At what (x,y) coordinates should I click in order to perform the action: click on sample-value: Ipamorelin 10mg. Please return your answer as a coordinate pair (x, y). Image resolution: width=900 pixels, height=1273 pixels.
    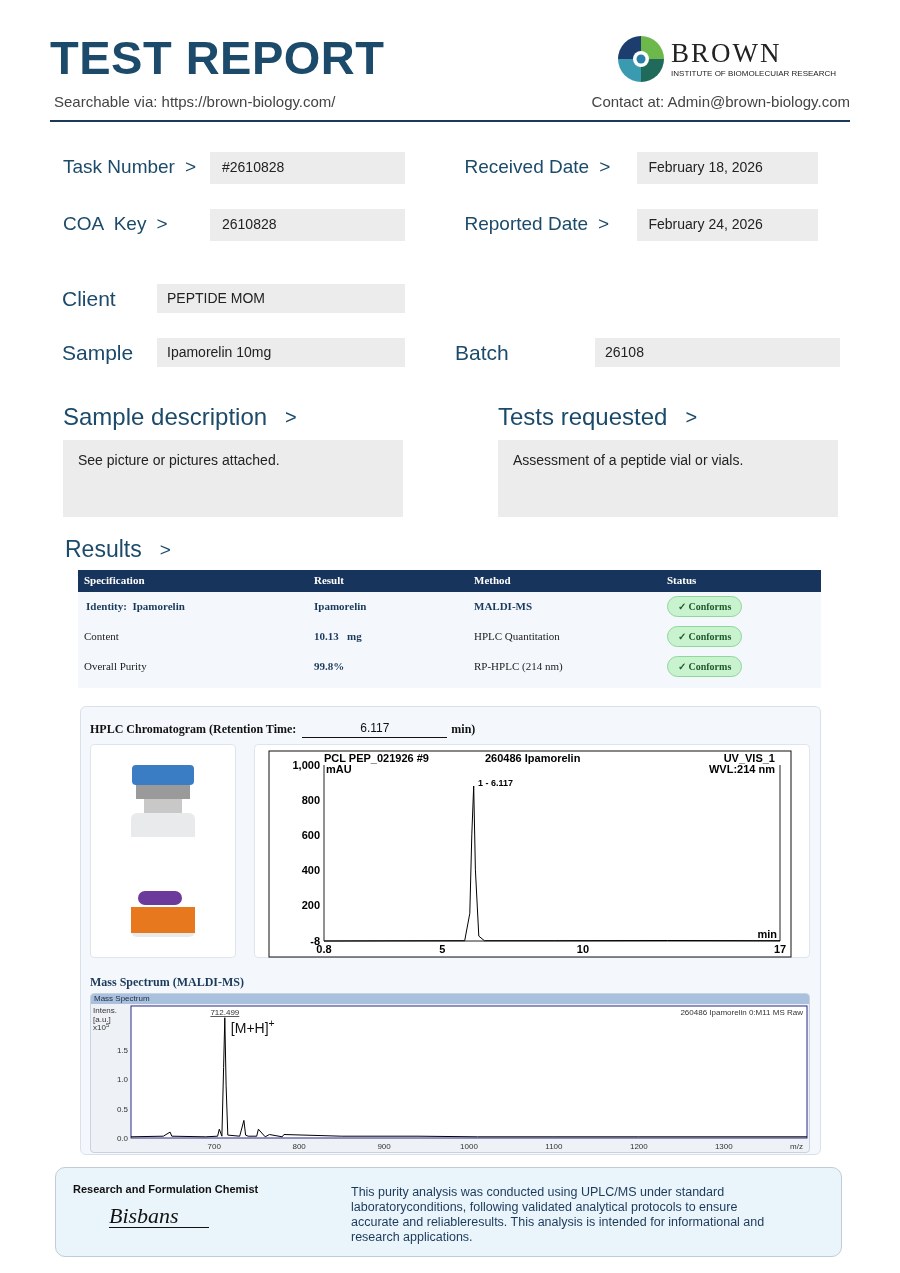
    Looking at the image, I should click on (281, 353).